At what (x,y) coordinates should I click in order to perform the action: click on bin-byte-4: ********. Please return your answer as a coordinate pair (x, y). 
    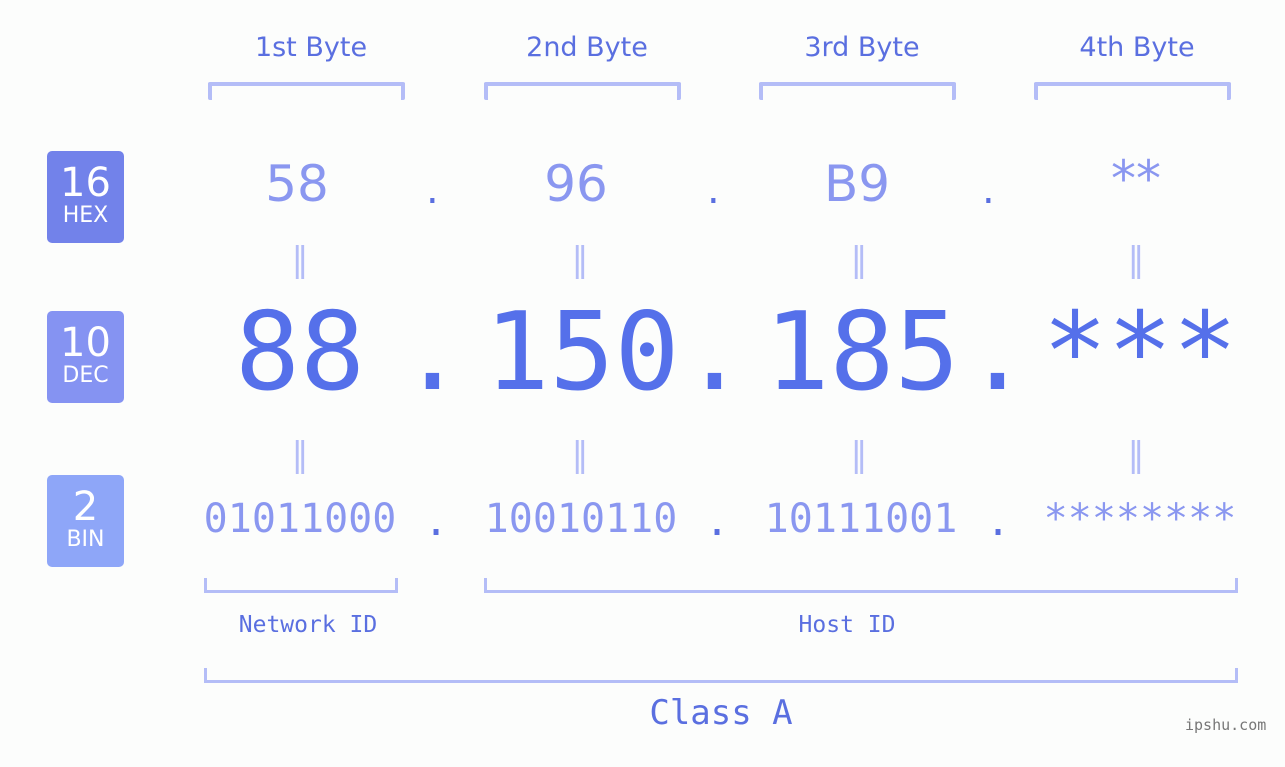
    Looking at the image, I should click on (1140, 519).